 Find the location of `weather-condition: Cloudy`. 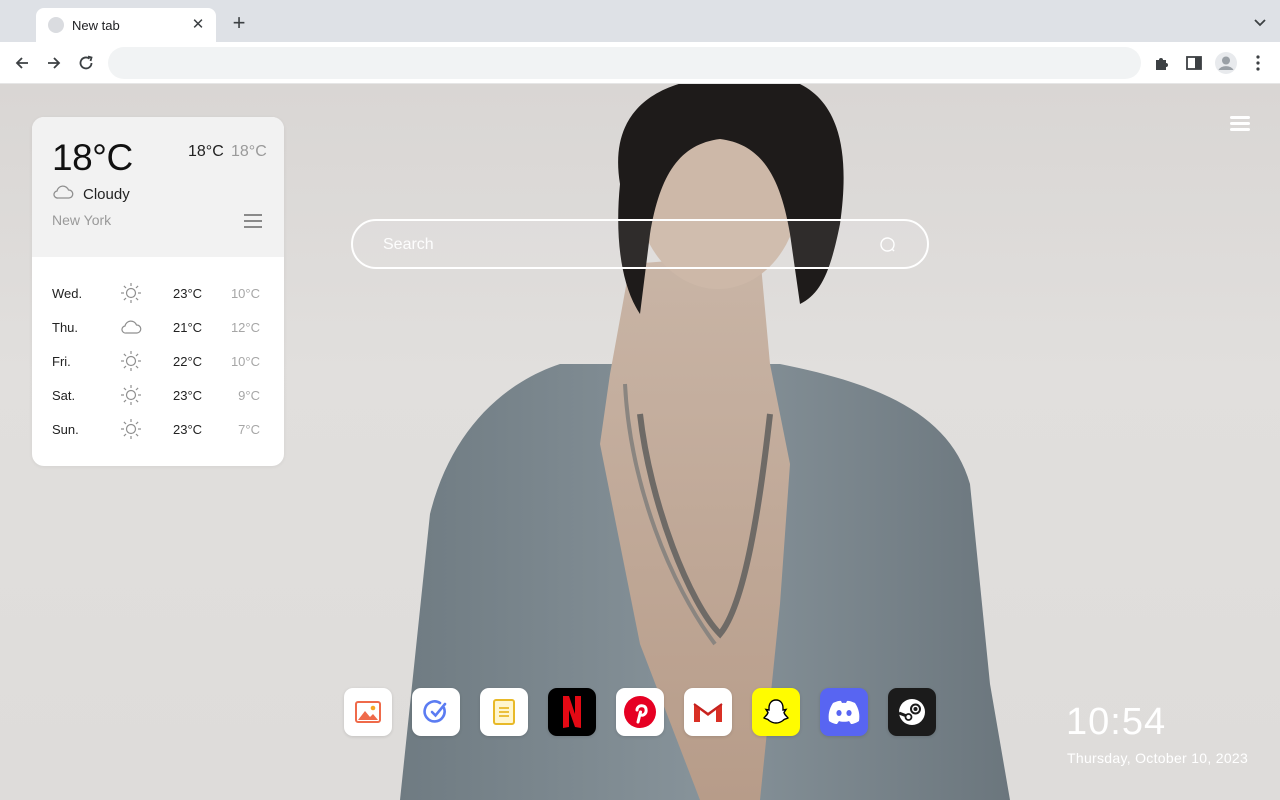

weather-condition: Cloudy is located at coordinates (106, 194).